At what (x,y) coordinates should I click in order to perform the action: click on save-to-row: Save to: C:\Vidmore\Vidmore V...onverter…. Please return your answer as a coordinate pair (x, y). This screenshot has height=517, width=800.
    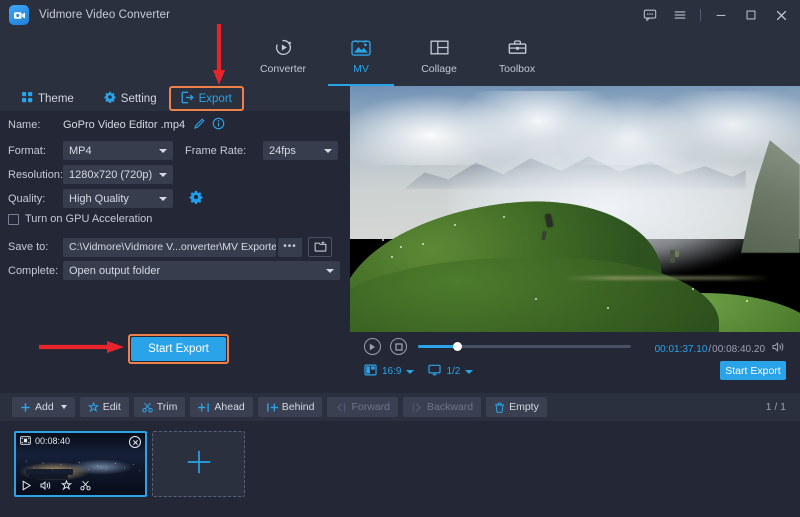
    Looking at the image, I should click on (170, 247).